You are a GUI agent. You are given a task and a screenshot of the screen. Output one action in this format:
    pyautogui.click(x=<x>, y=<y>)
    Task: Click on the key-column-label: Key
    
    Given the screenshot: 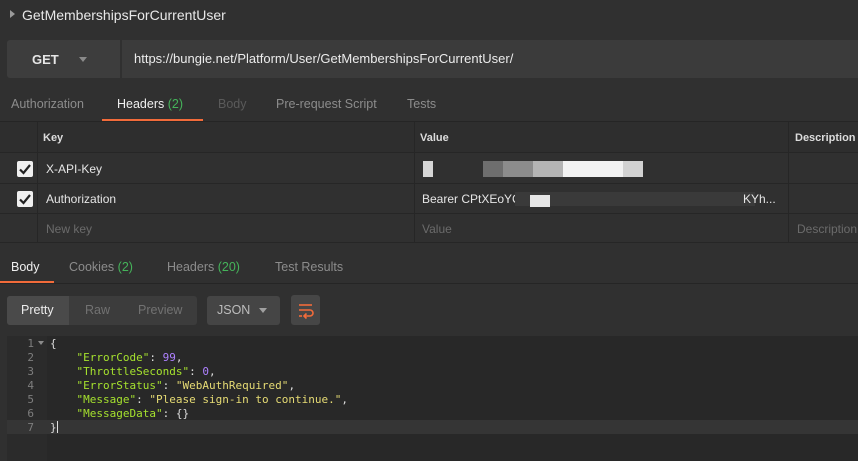 What is the action you would take?
    pyautogui.click(x=53, y=138)
    